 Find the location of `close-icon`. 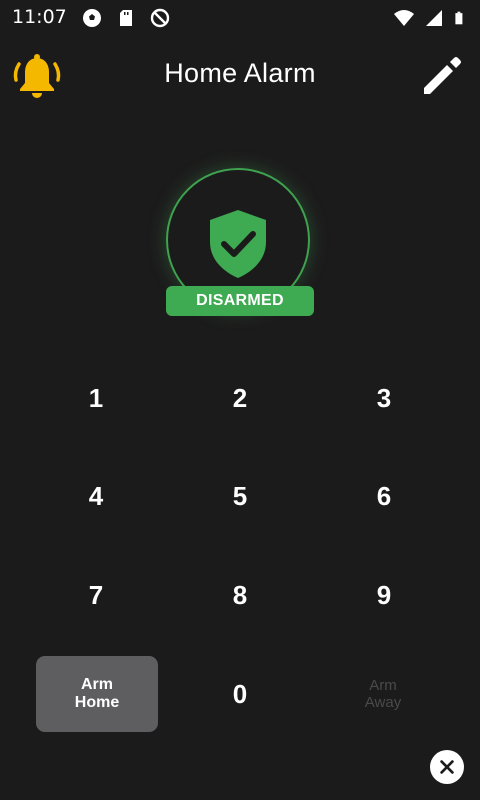

close-icon is located at coordinates (447, 767).